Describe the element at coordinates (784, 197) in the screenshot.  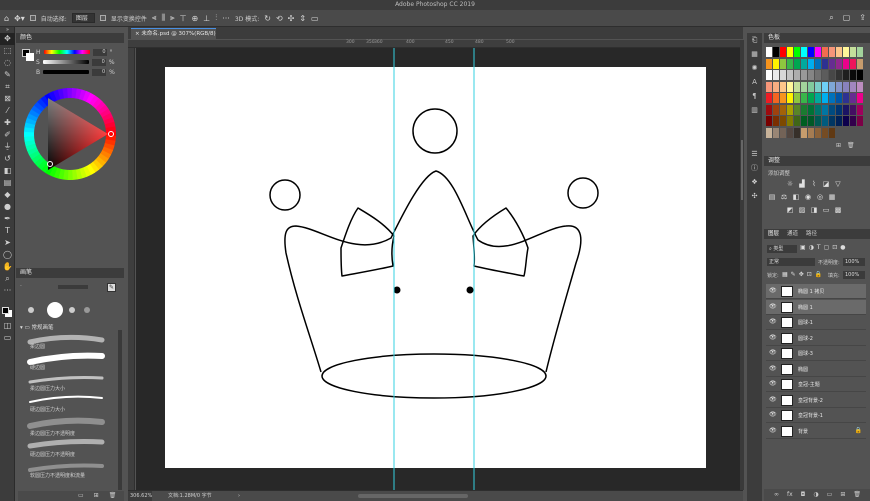
I see `color-balance-icon: ⚖` at that location.